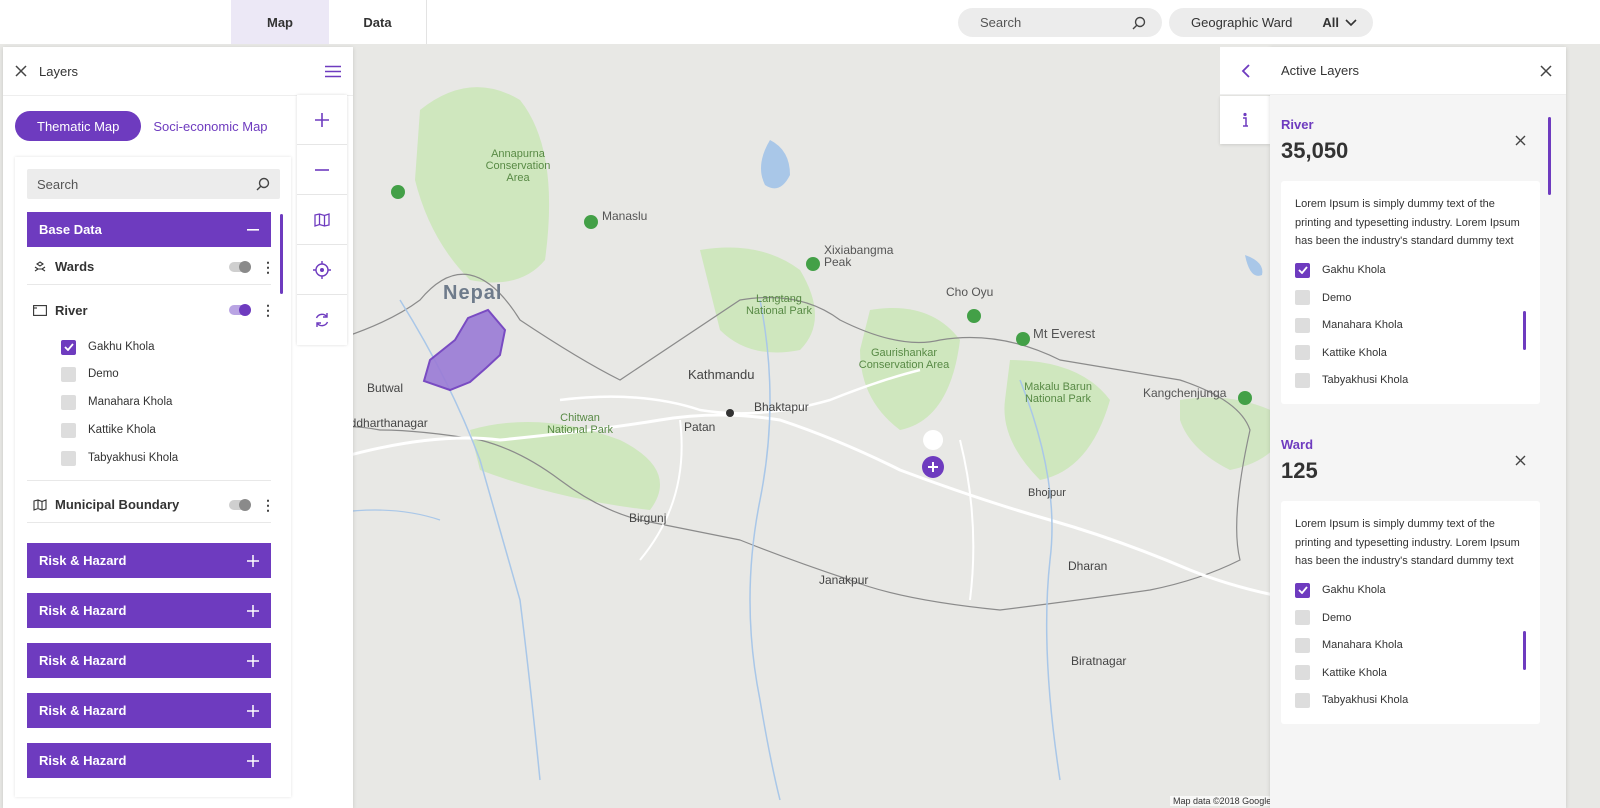 This screenshot has height=808, width=1600. Describe the element at coordinates (108, 347) in the screenshot. I see `river-item: Gakhu Khola` at that location.